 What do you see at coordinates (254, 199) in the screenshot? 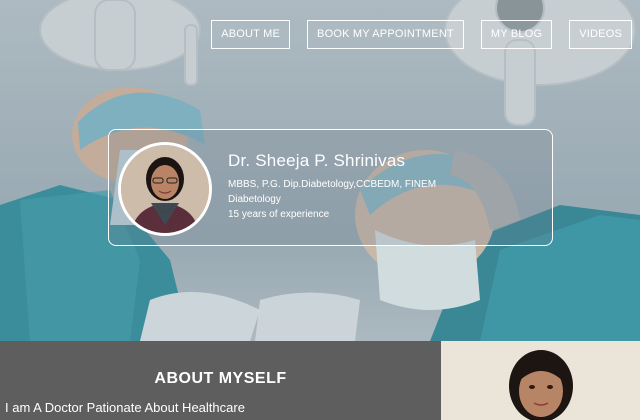
I see `doctor-specialty: Diabetology` at bounding box center [254, 199].